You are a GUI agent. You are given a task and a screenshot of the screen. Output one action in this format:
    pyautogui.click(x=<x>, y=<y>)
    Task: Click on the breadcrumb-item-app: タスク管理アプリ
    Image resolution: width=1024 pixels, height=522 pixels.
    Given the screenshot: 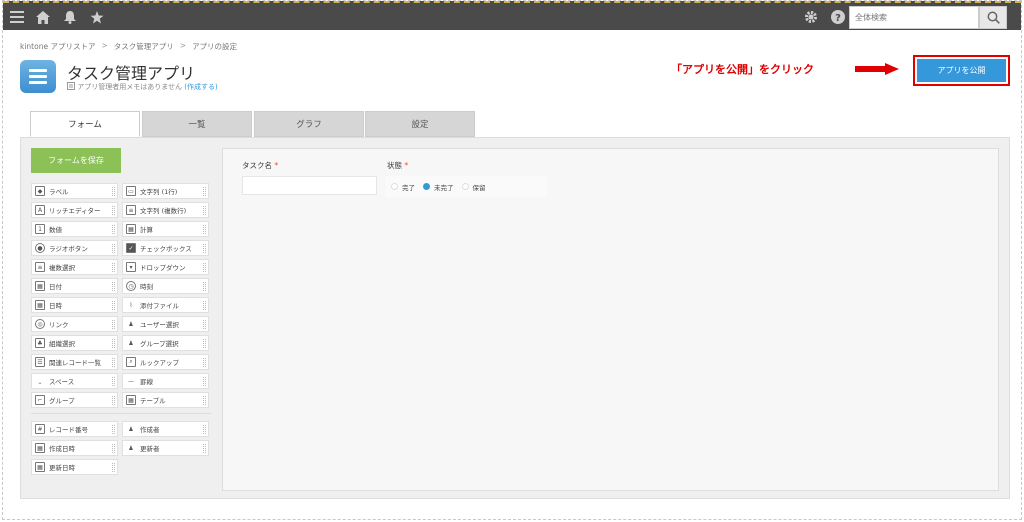 What is the action you would take?
    pyautogui.click(x=144, y=46)
    